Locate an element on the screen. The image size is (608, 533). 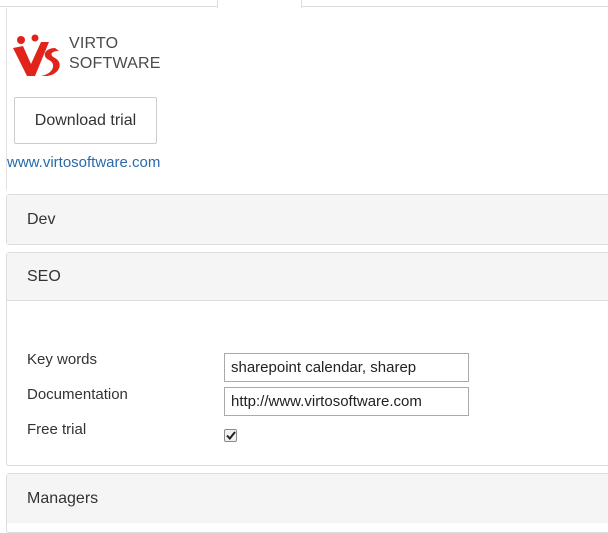
checkmark-icon is located at coordinates (230, 435).